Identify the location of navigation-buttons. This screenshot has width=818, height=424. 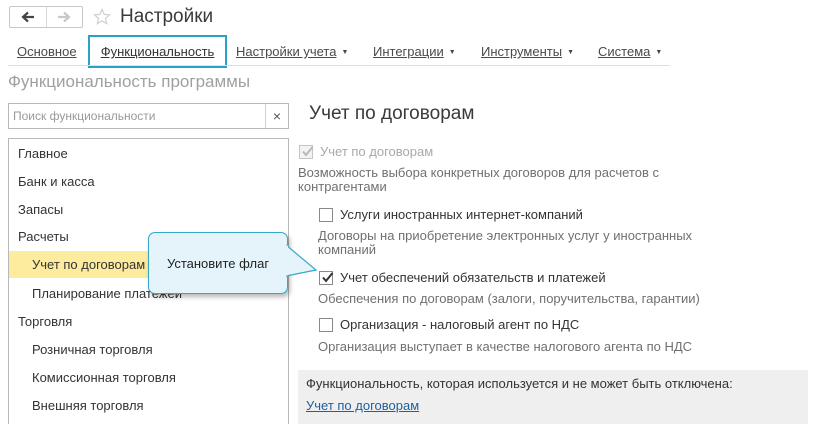
(46, 17).